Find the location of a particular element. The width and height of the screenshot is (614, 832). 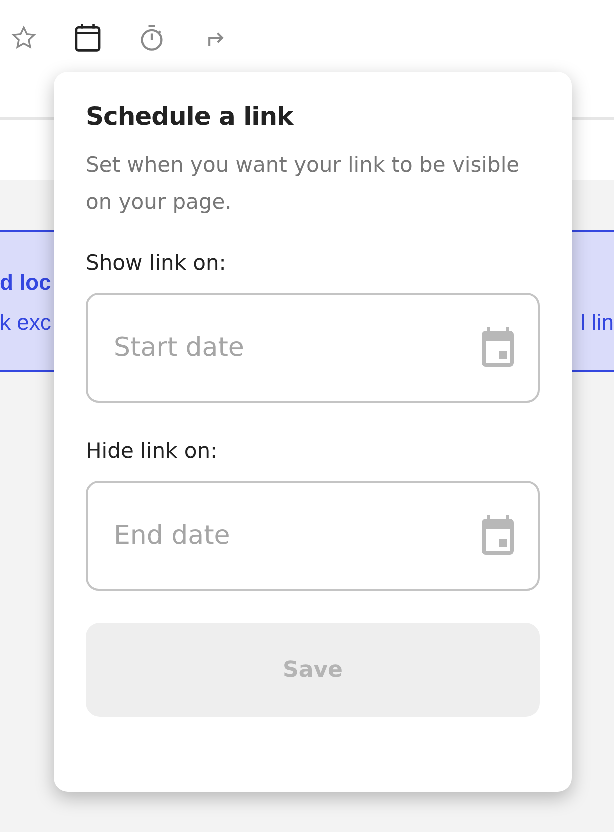

calendar-button is located at coordinates (88, 38).